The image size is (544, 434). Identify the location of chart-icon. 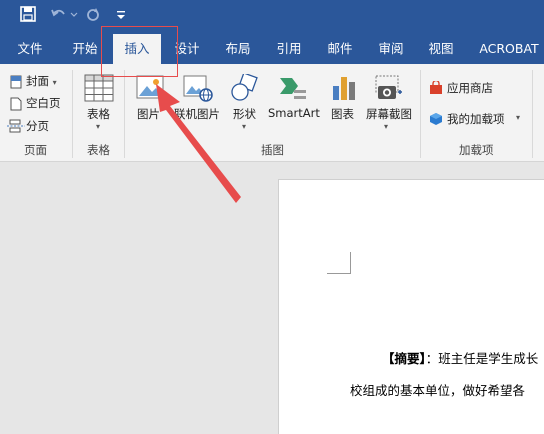
(344, 90).